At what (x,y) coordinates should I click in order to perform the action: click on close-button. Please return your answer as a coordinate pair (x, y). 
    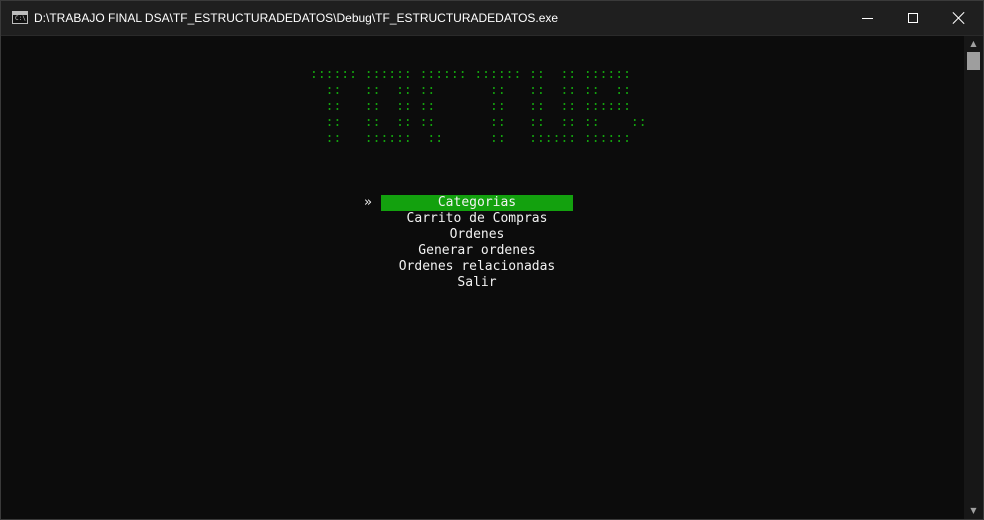
    Looking at the image, I should click on (959, 18).